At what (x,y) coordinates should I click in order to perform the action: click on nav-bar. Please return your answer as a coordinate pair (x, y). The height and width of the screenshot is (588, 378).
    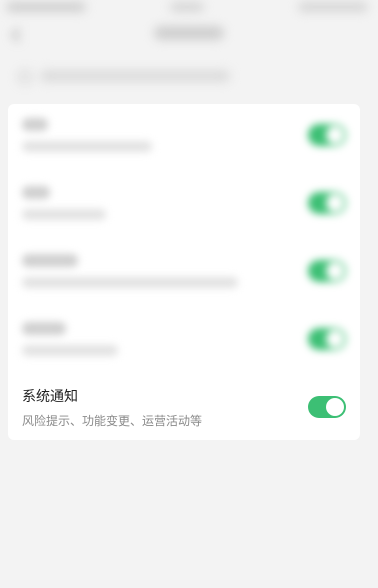
    Looking at the image, I should click on (189, 35).